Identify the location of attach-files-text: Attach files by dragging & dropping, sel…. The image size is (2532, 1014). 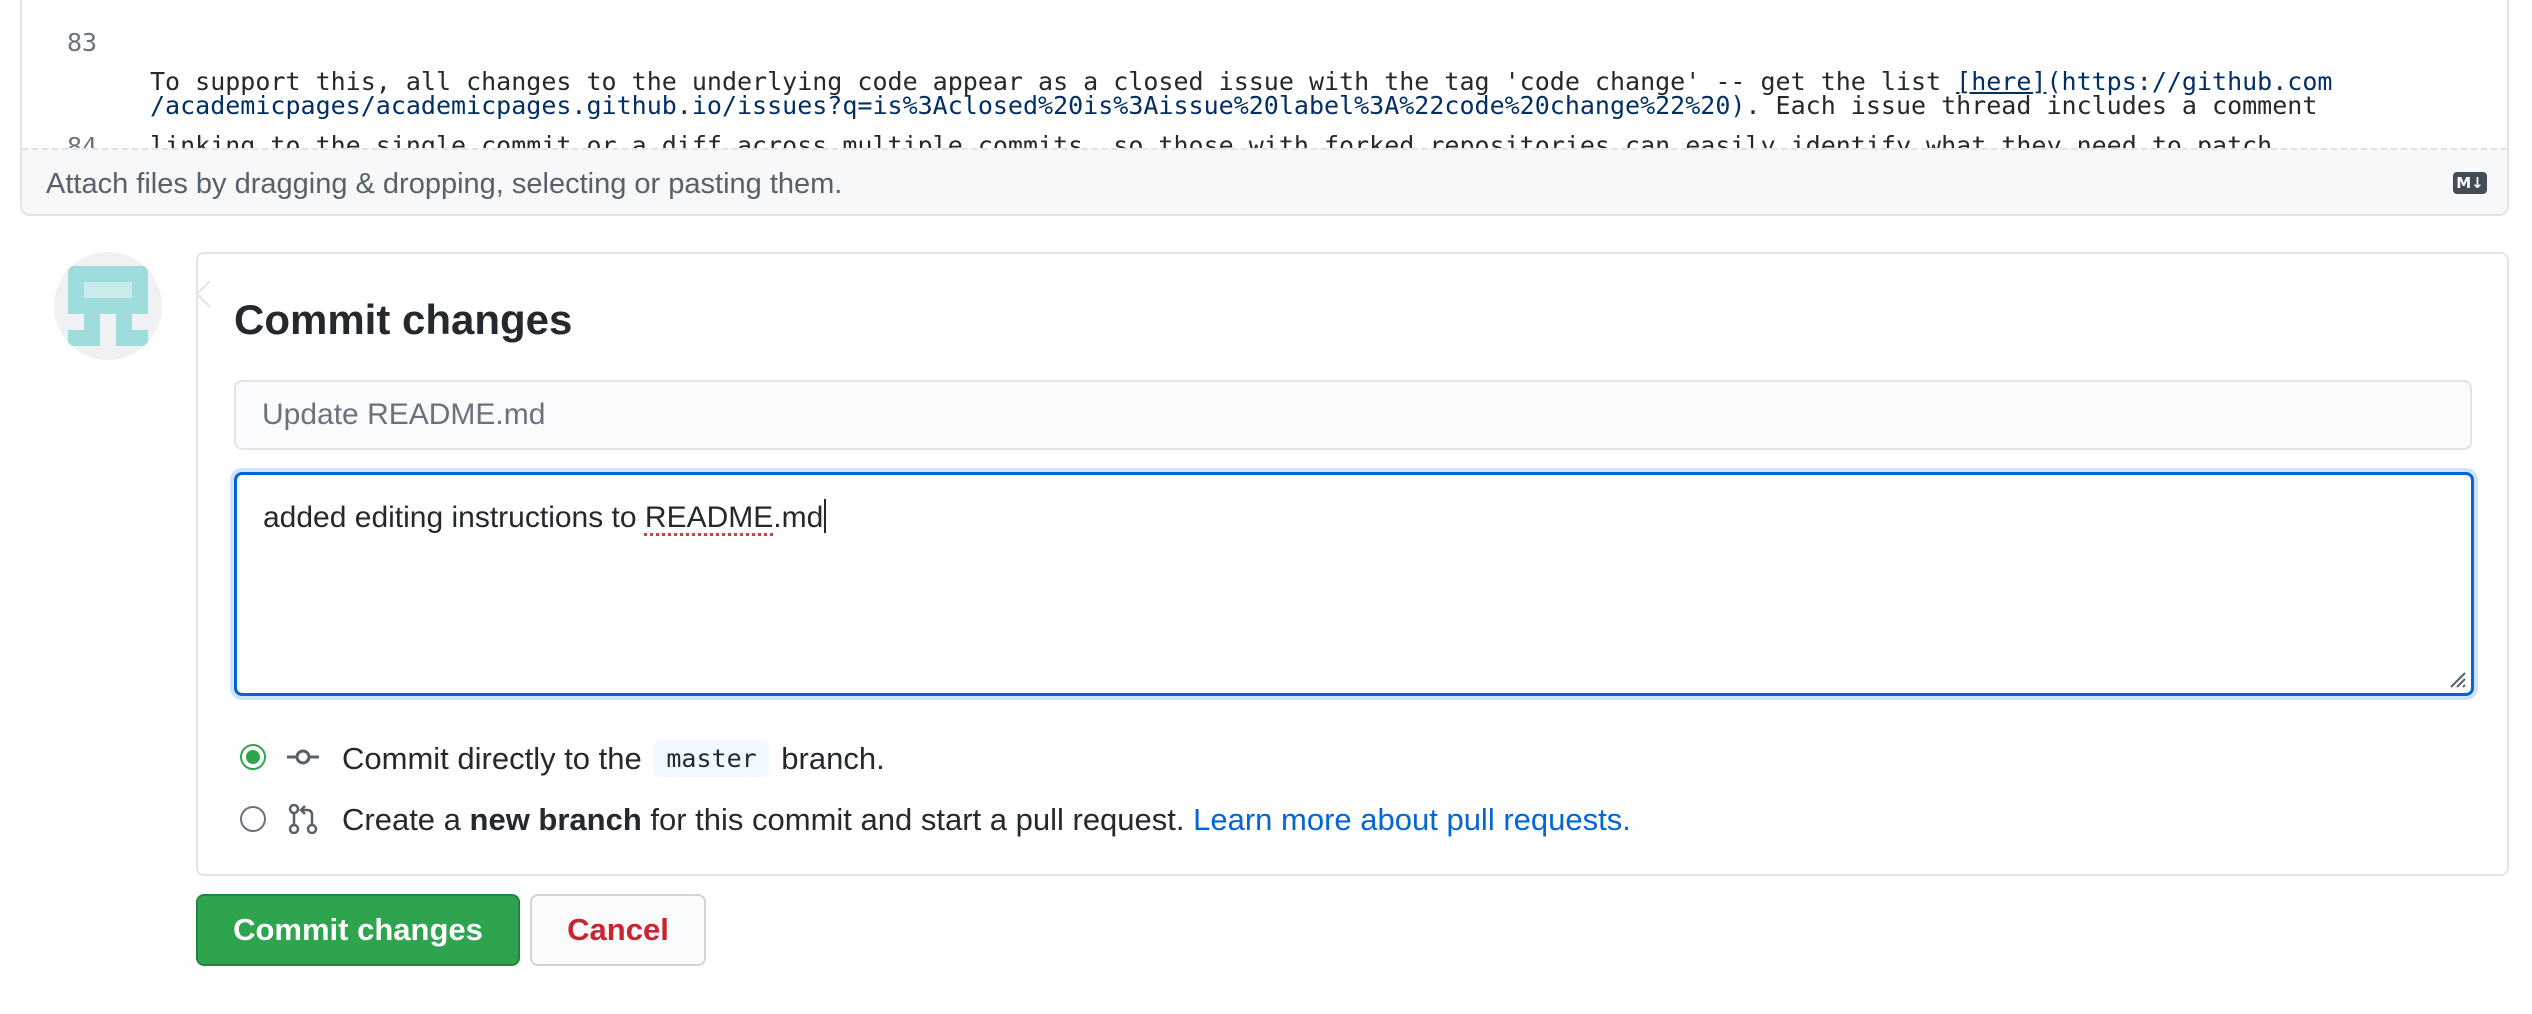
(444, 184).